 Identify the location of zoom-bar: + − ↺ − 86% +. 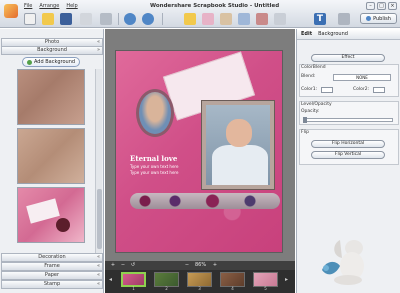
(200, 265).